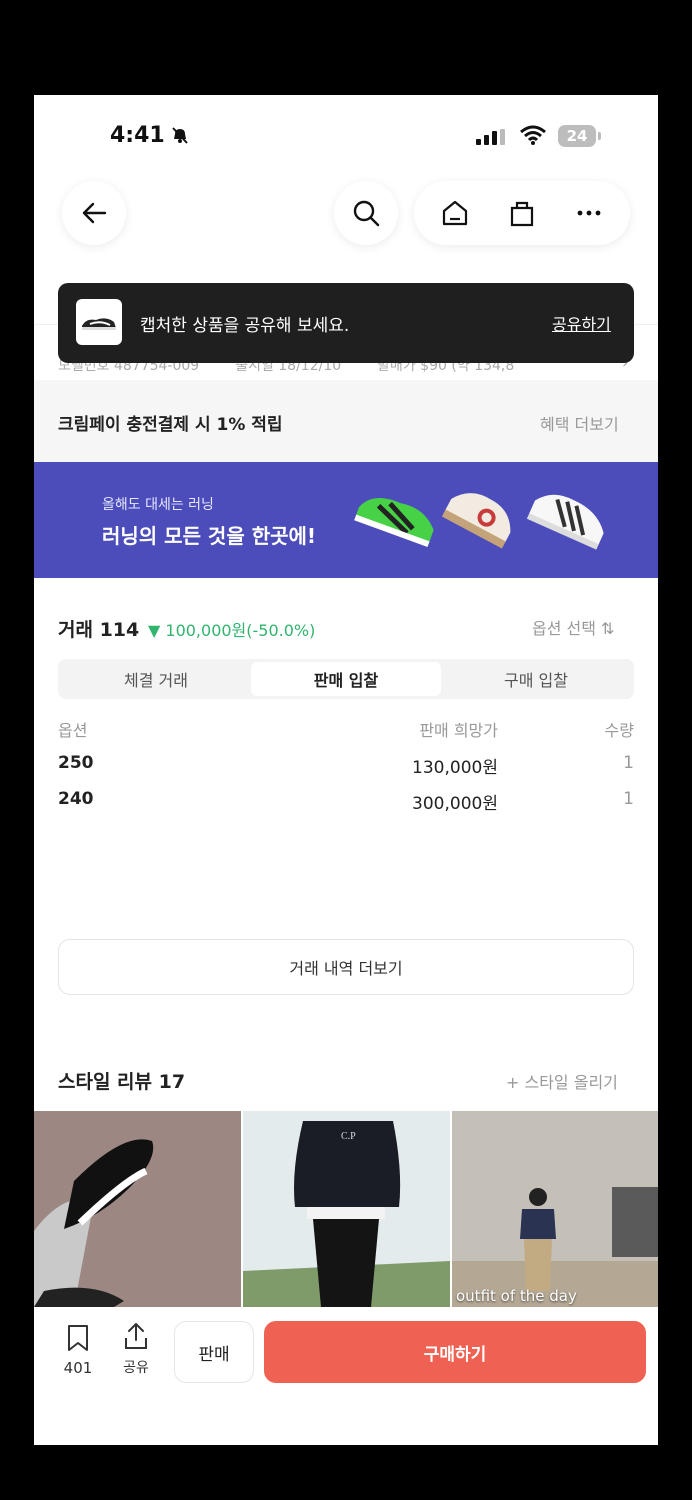 The width and height of the screenshot is (692, 1500). Describe the element at coordinates (180, 137) in the screenshot. I see `bell-muted-icon` at that location.